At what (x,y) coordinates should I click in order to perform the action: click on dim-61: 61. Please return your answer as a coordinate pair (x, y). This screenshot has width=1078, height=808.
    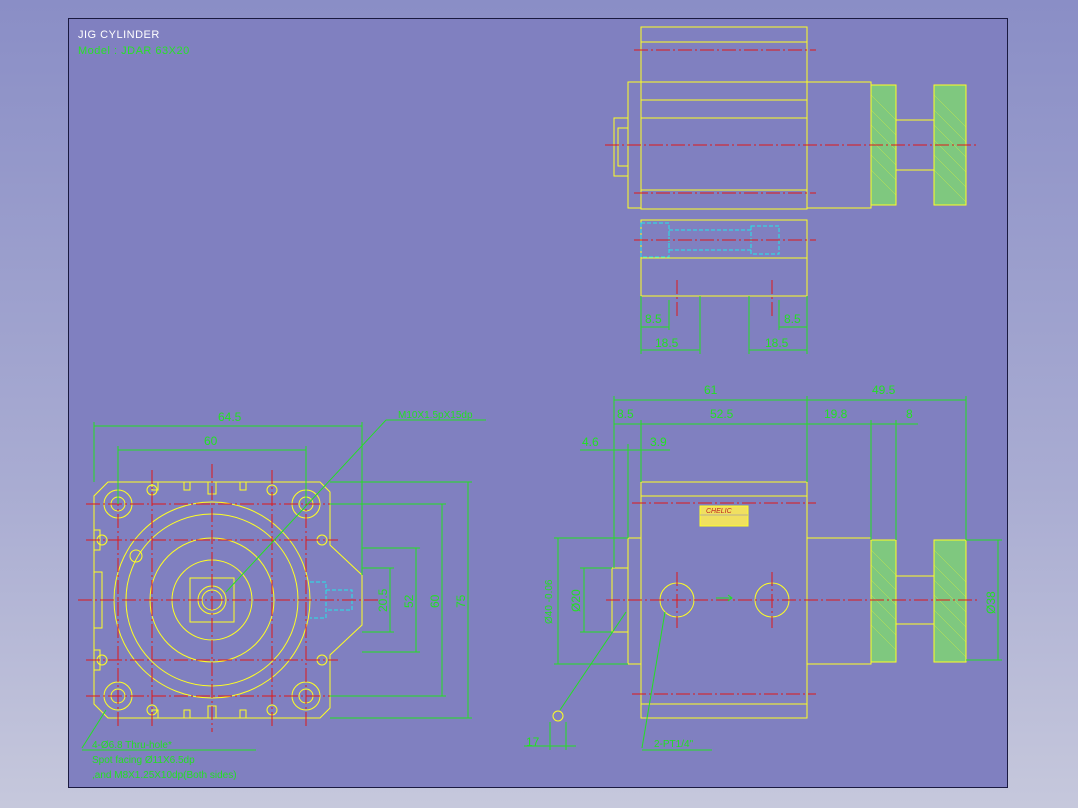
    Looking at the image, I should click on (711, 390).